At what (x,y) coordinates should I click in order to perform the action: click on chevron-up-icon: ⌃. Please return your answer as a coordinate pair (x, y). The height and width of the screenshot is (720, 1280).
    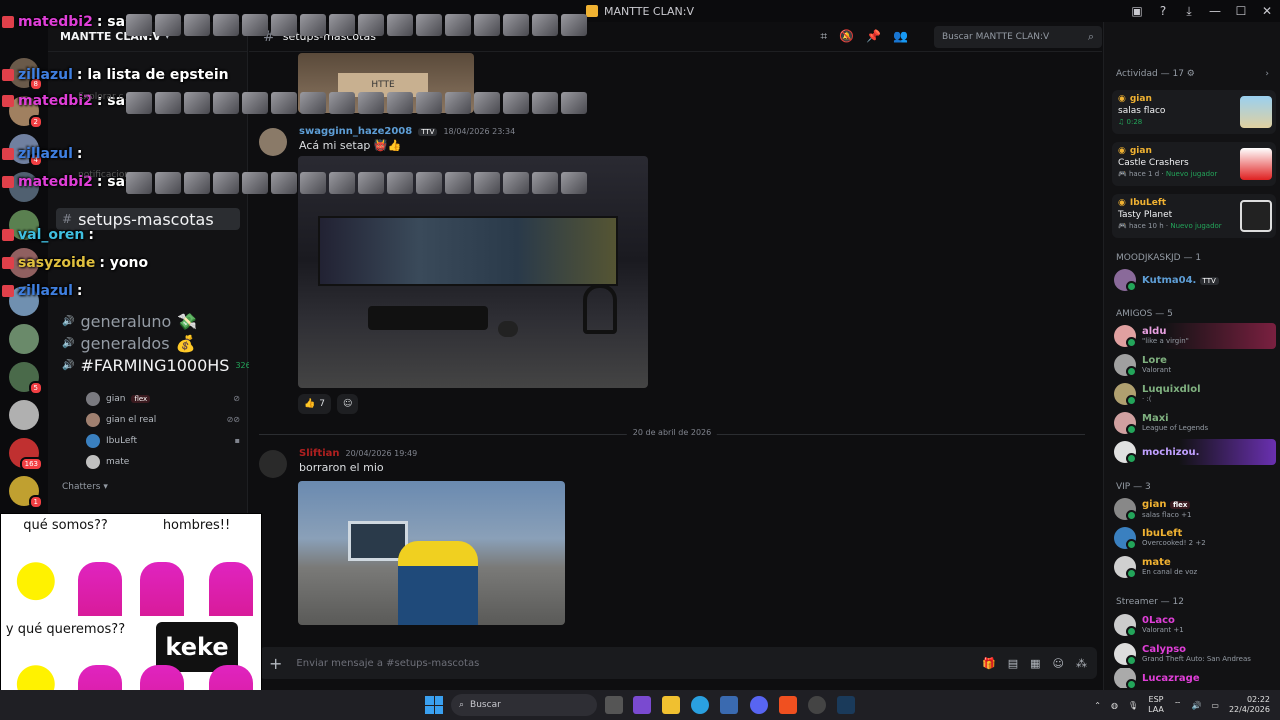
    Looking at the image, I should click on (1097, 705).